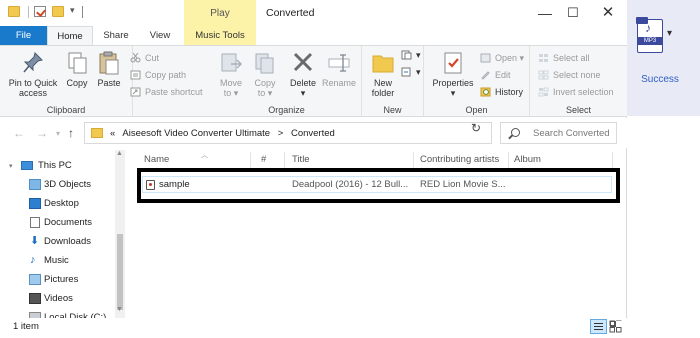  What do you see at coordinates (265, 63) in the screenshot?
I see `copy-to-icon` at bounding box center [265, 63].